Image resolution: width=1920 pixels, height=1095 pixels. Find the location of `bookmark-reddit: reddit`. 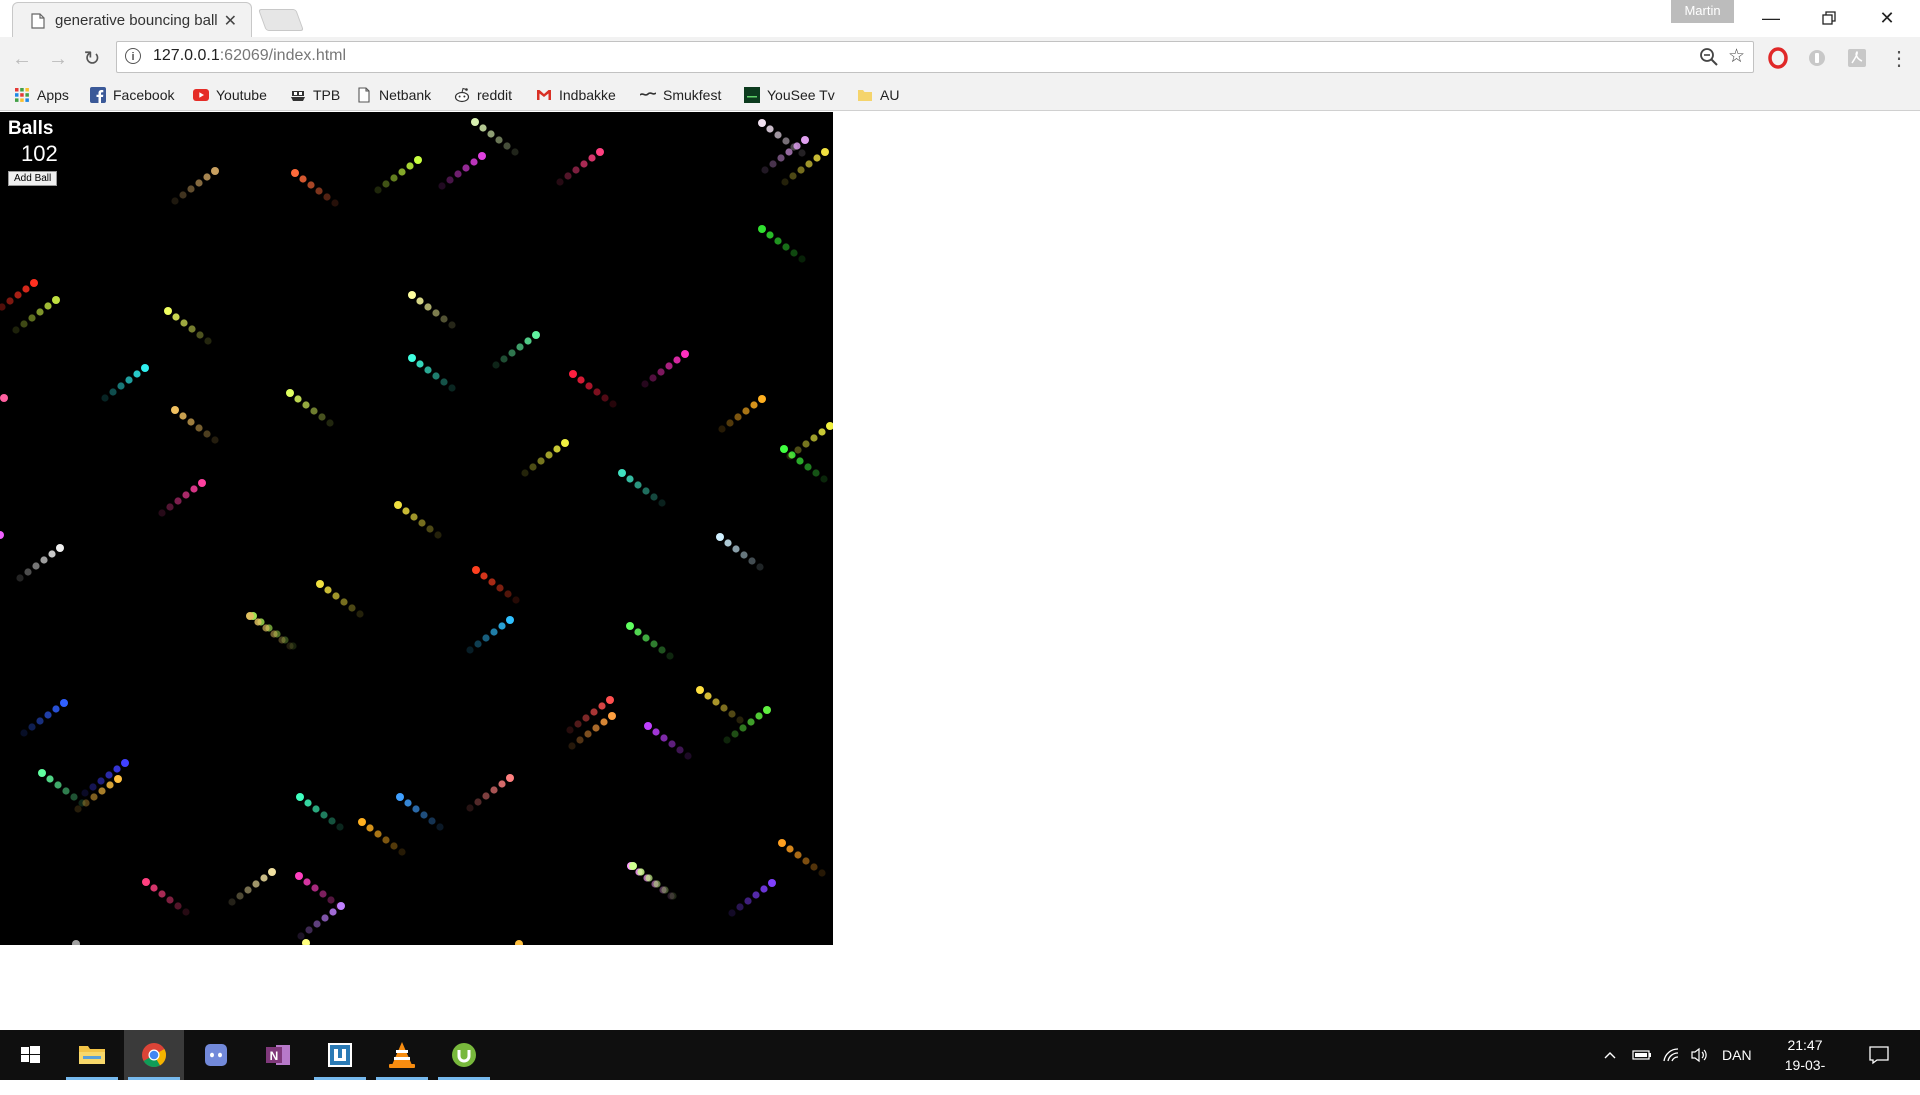

bookmark-reddit: reddit is located at coordinates (483, 95).